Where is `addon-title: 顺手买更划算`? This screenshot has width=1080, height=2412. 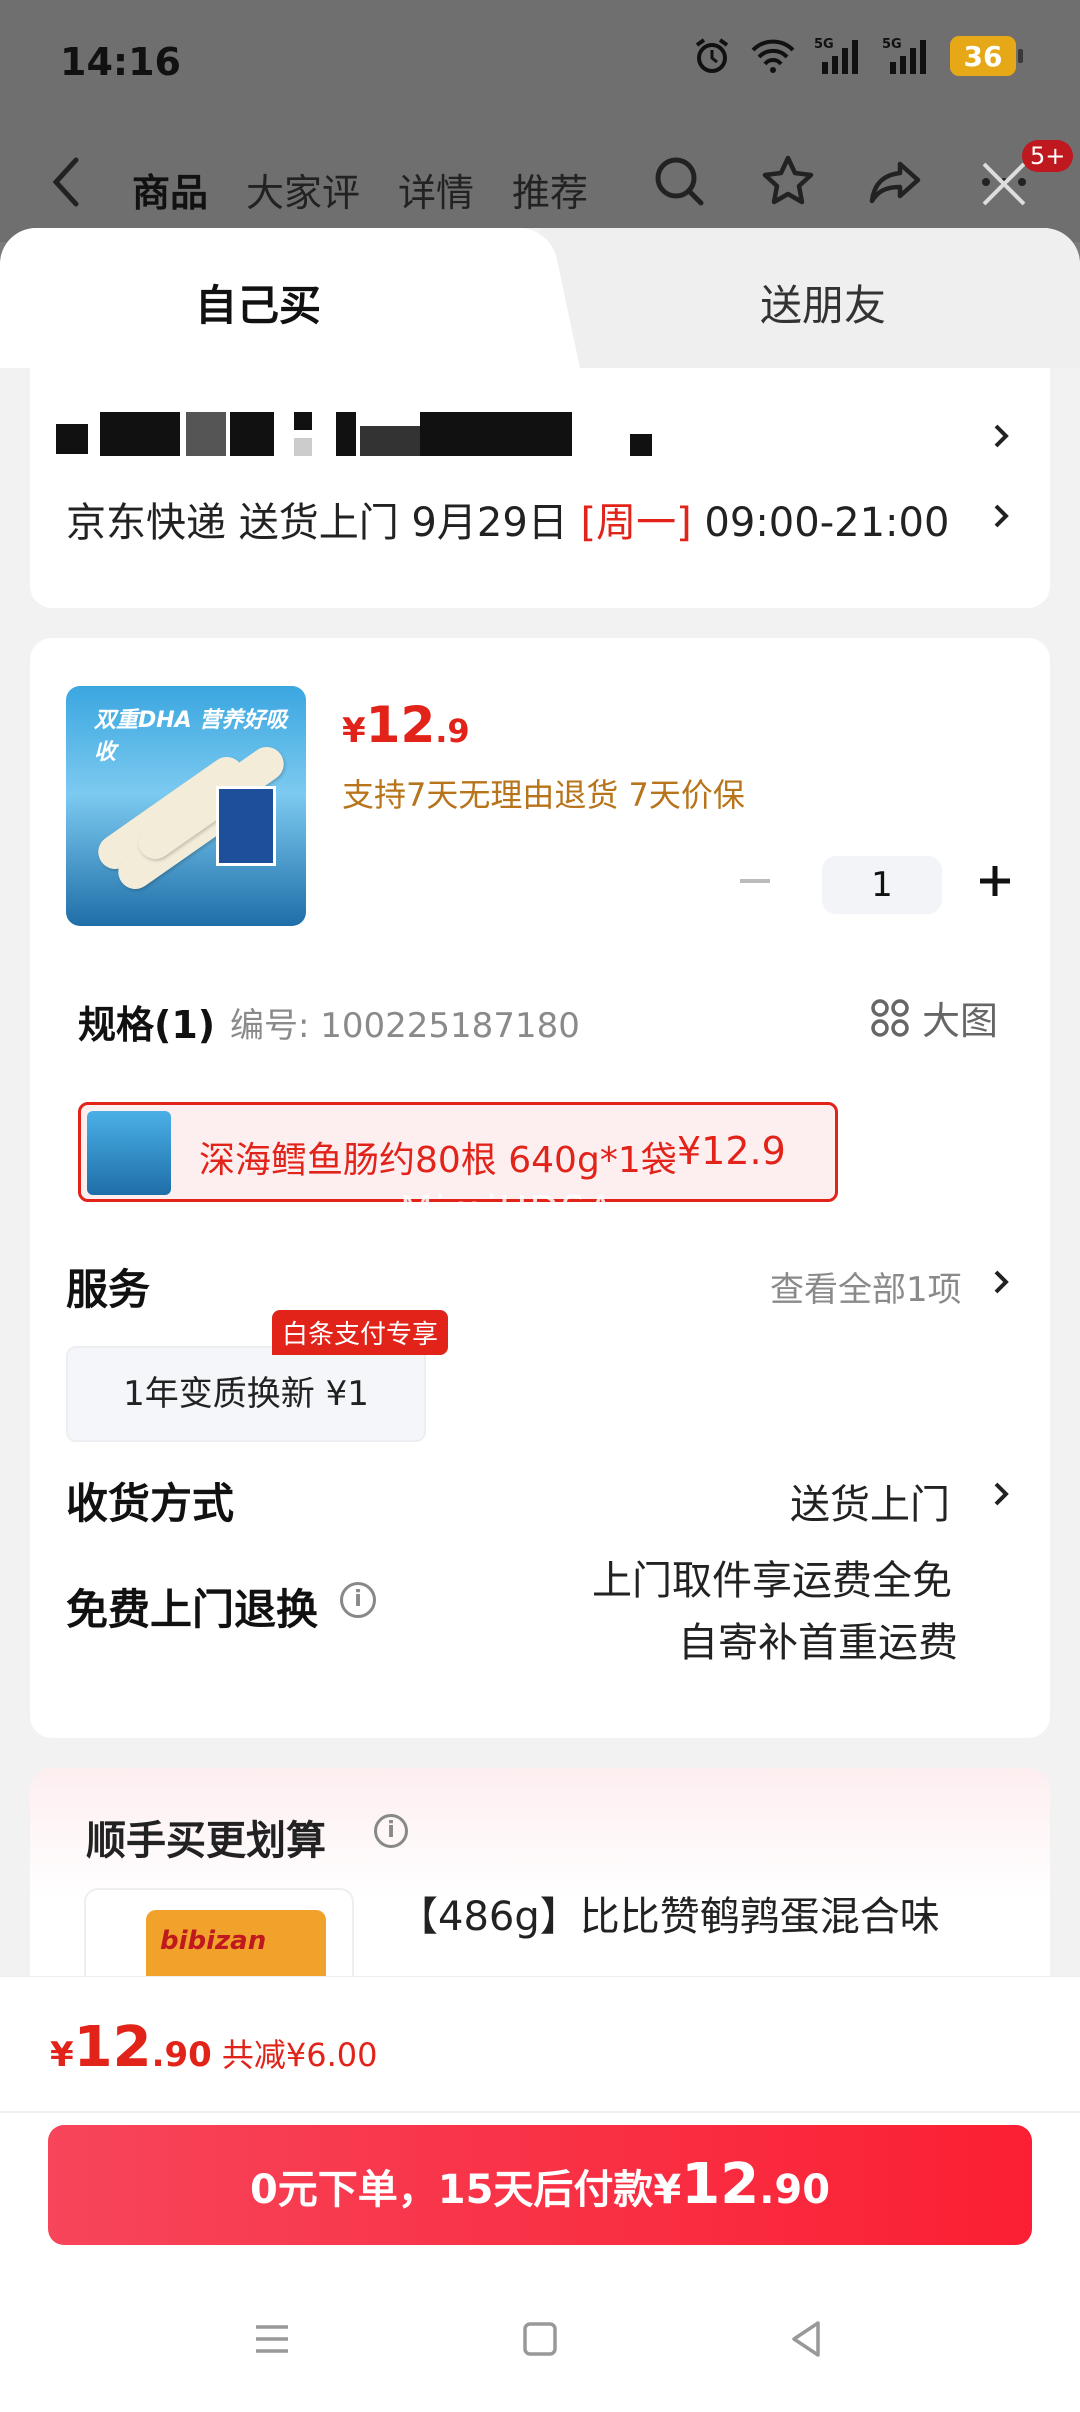
addon-title: 顺手买更划算 is located at coordinates (206, 1841).